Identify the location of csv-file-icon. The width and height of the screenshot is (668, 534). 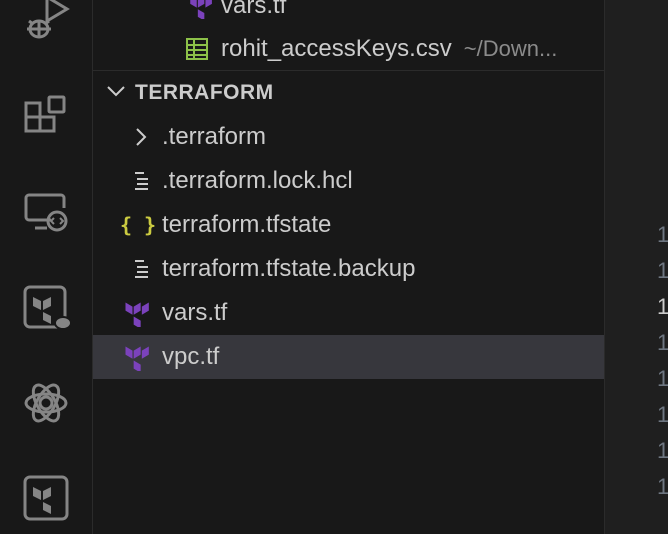
(197, 49).